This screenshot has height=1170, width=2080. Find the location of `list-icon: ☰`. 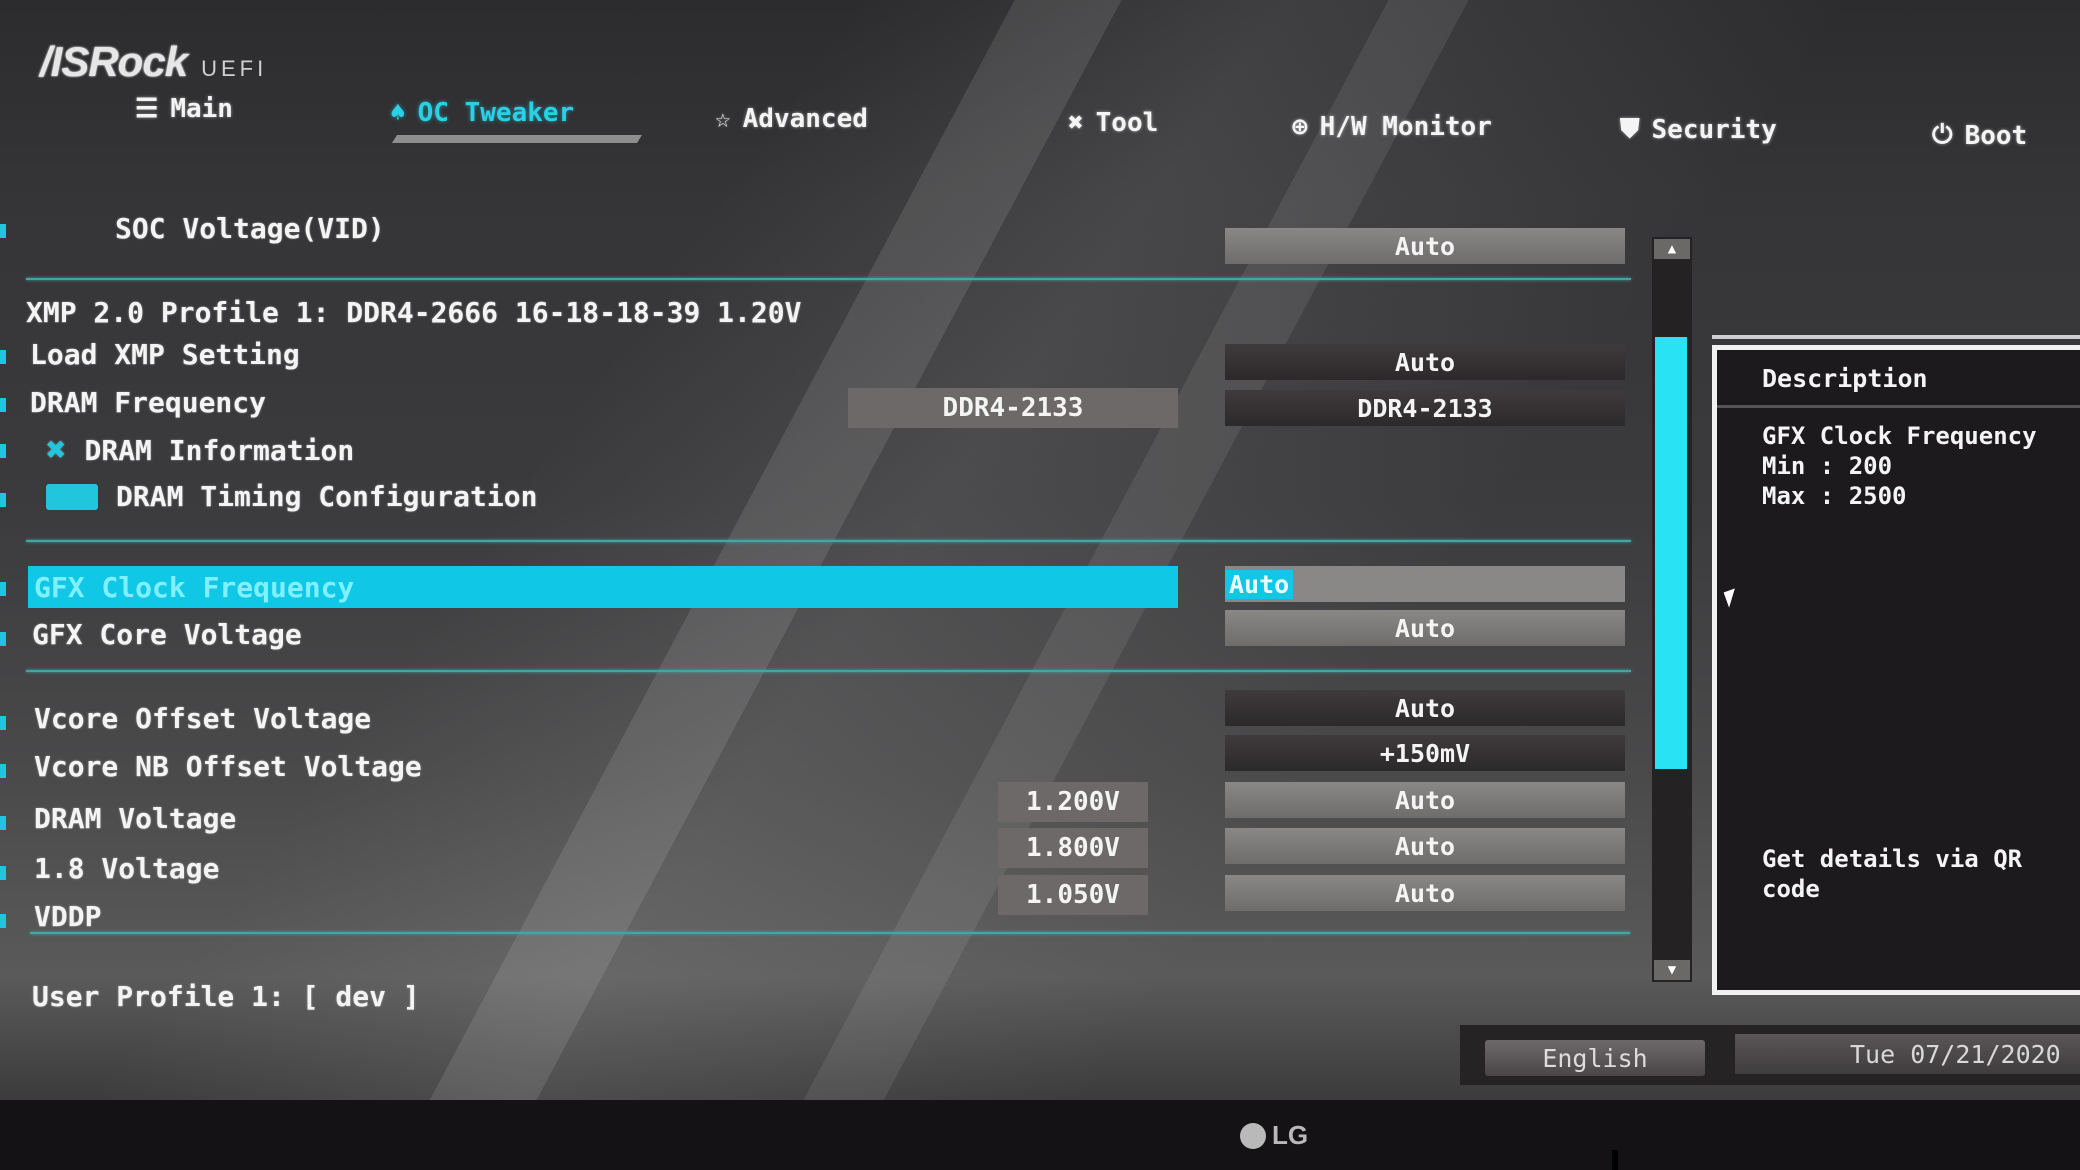

list-icon: ☰ is located at coordinates (147, 109).